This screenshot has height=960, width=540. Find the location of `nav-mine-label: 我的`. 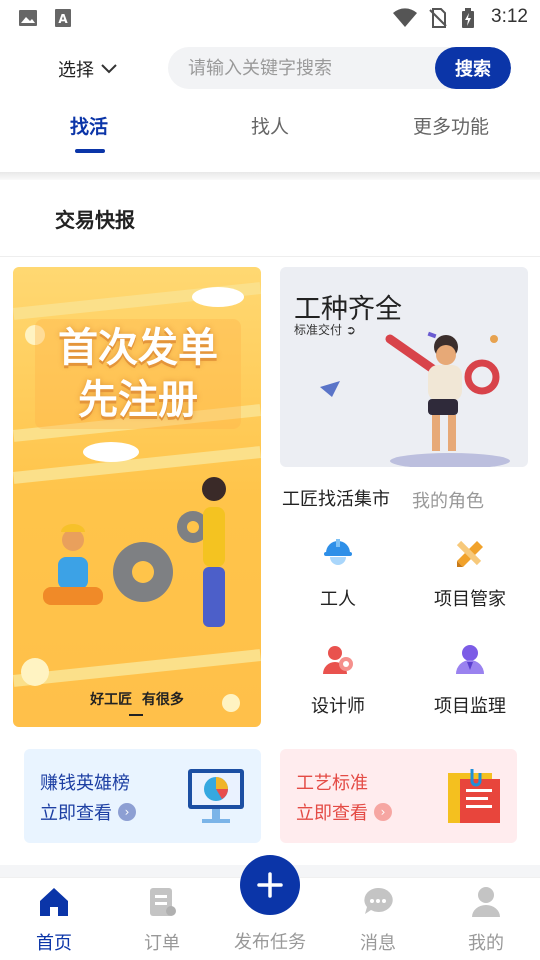

nav-mine-label: 我的 is located at coordinates (486, 943).